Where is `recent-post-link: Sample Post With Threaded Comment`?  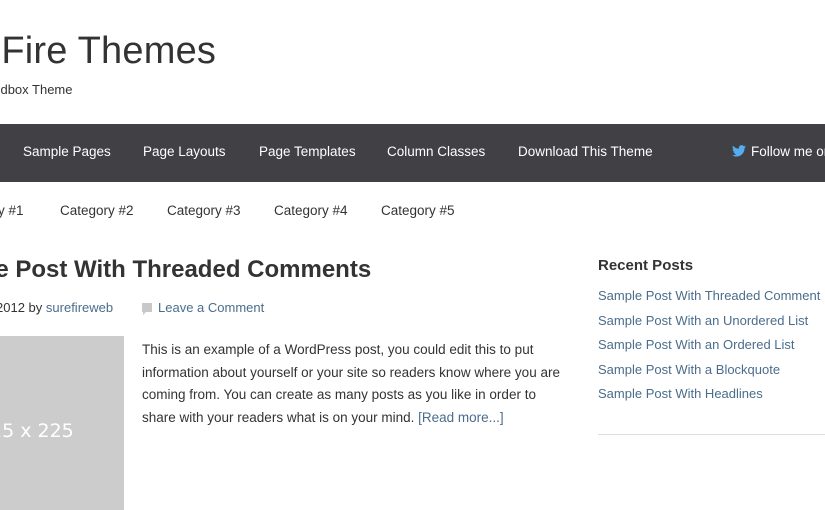
recent-post-link: Sample Post With Threaded Comment is located at coordinates (709, 300).